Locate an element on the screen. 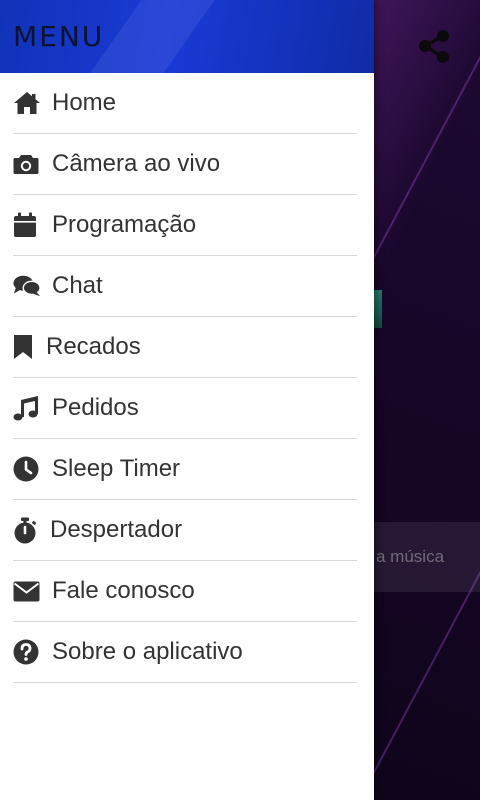 The image size is (480, 800). now-playing-strip: a música is located at coordinates (427, 557).